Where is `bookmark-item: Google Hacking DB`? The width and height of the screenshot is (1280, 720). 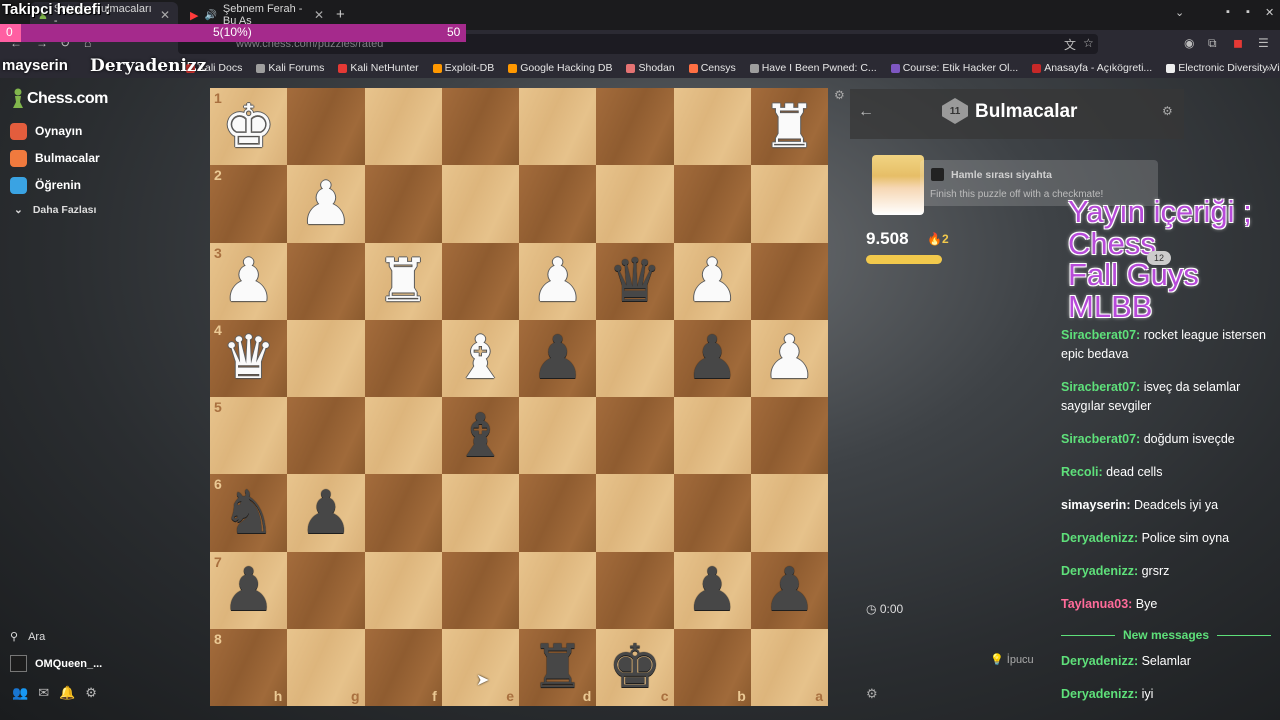 bookmark-item: Google Hacking DB is located at coordinates (560, 68).